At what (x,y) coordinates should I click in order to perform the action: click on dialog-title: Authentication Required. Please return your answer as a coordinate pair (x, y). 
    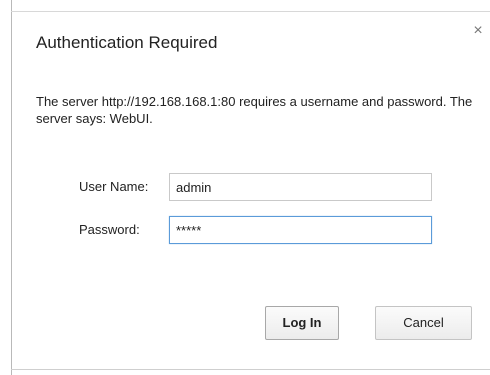
    Looking at the image, I should click on (127, 42).